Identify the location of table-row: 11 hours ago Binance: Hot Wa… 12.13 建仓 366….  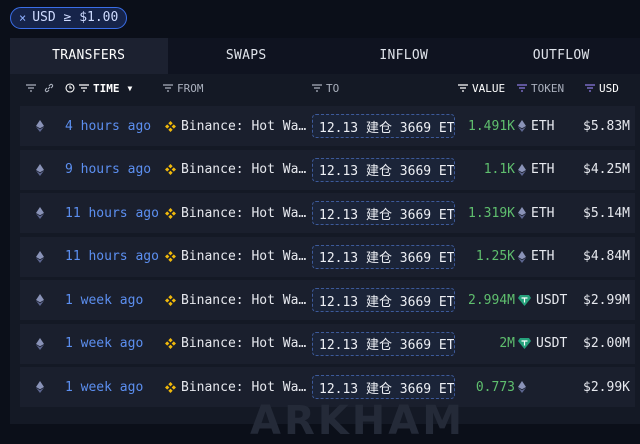
(327, 257).